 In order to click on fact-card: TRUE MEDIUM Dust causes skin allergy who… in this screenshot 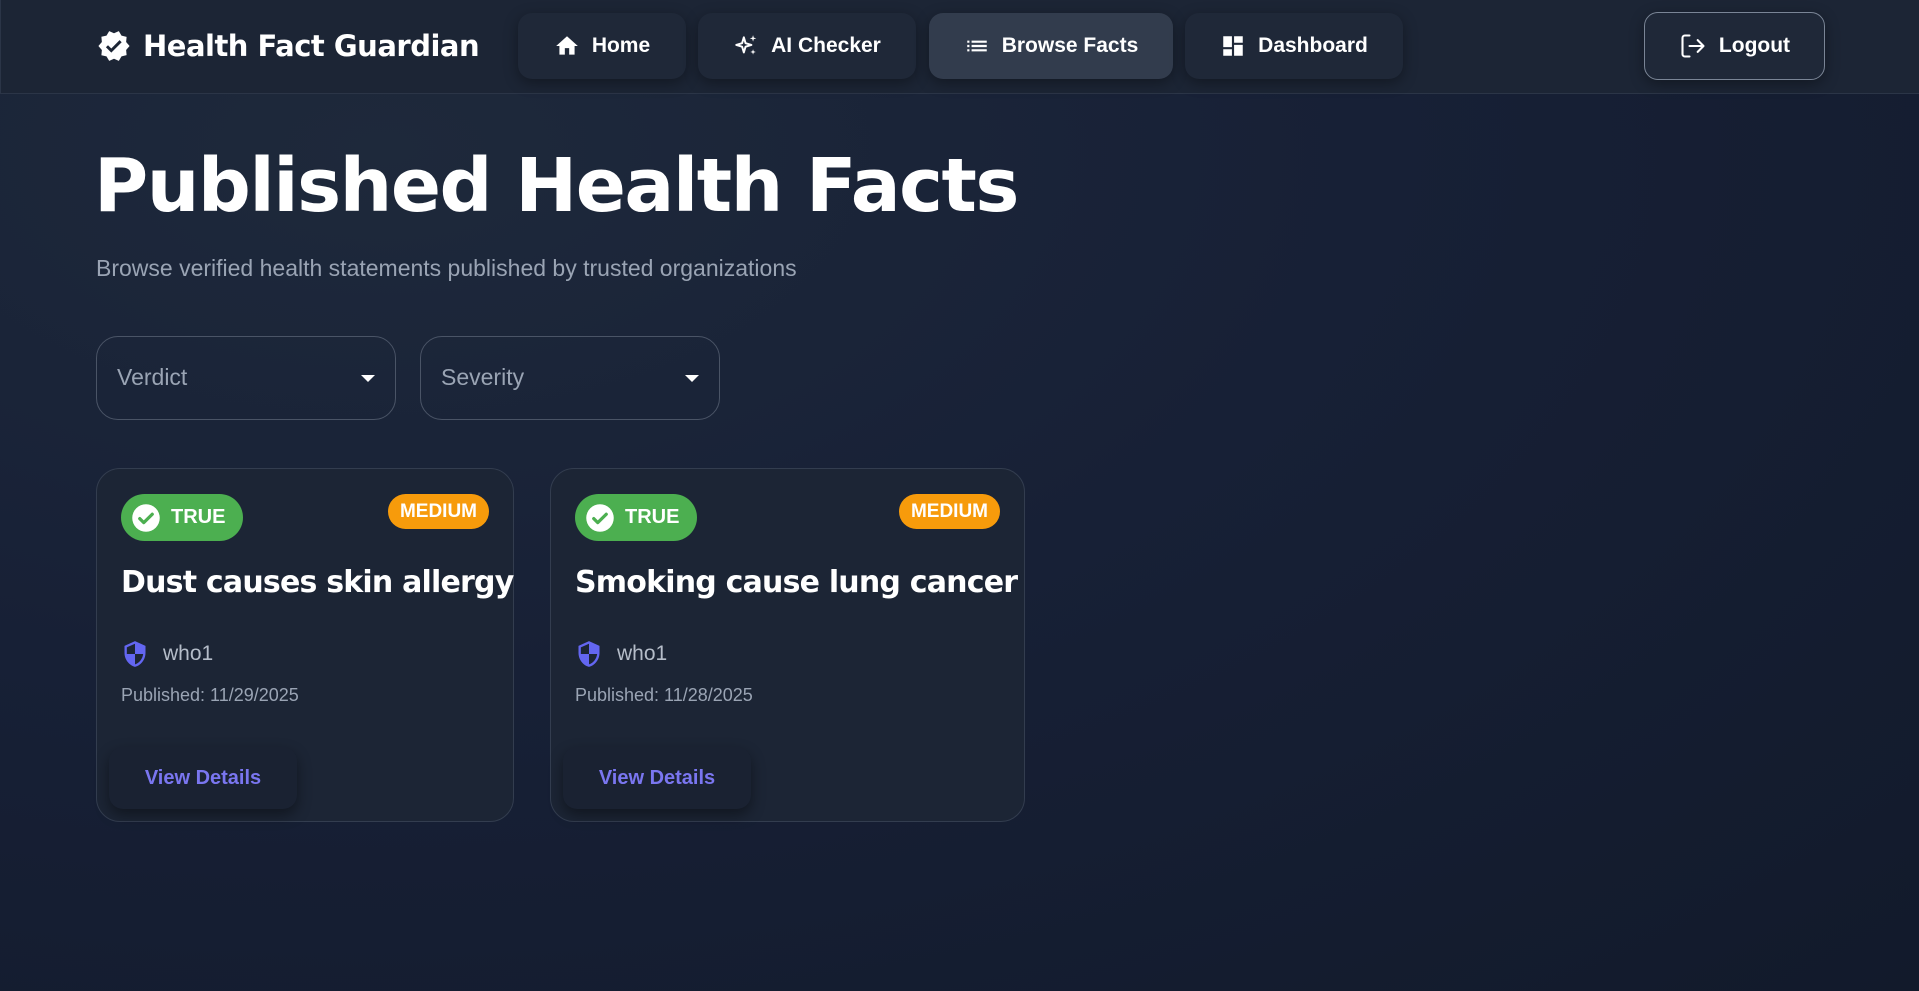, I will do `click(305, 645)`.